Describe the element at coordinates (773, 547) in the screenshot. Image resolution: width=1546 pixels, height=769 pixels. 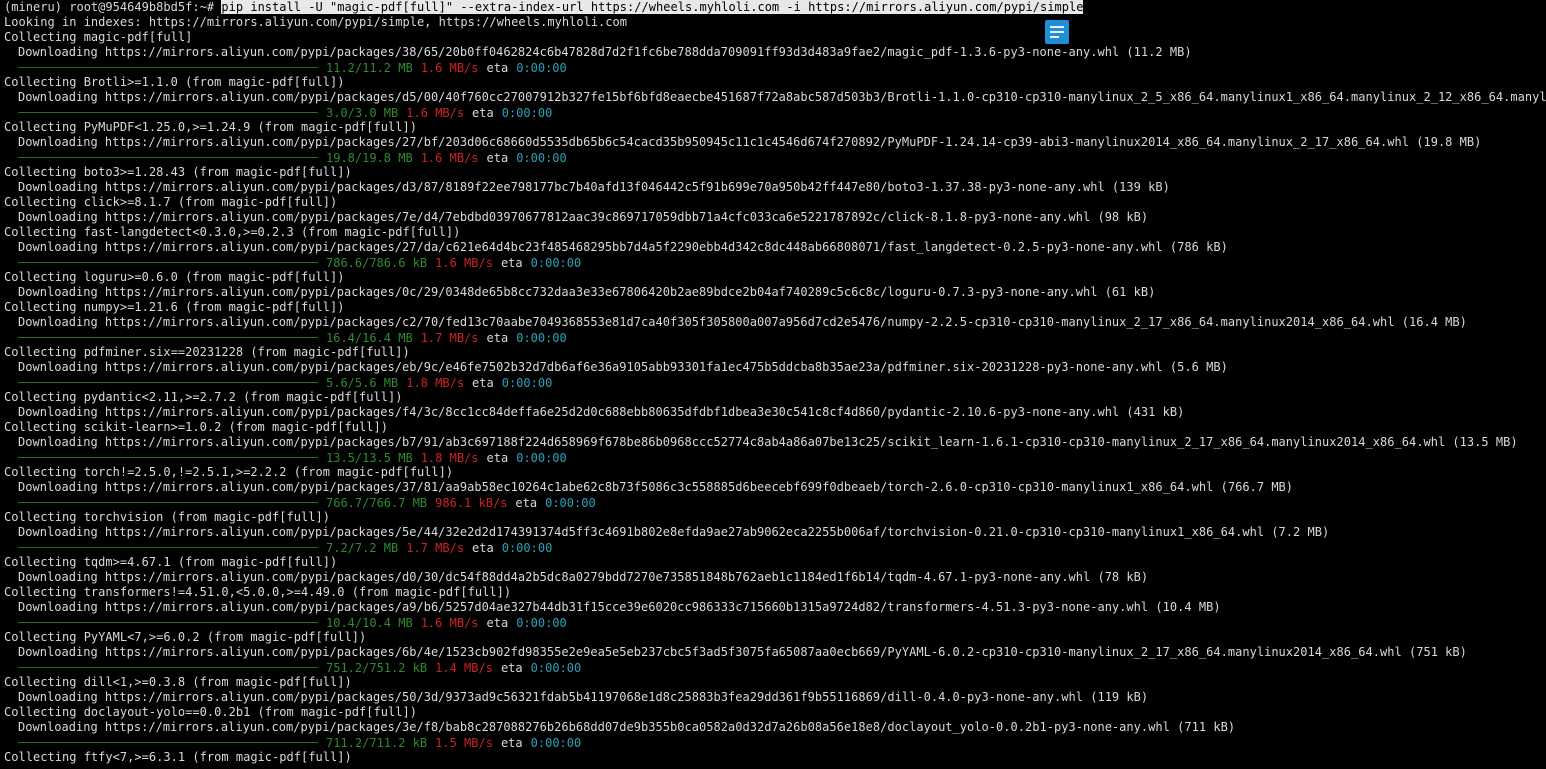
I see `progress-line: 7.2/7.2 MB 1.7 MB/s eta 0:00:00` at that location.